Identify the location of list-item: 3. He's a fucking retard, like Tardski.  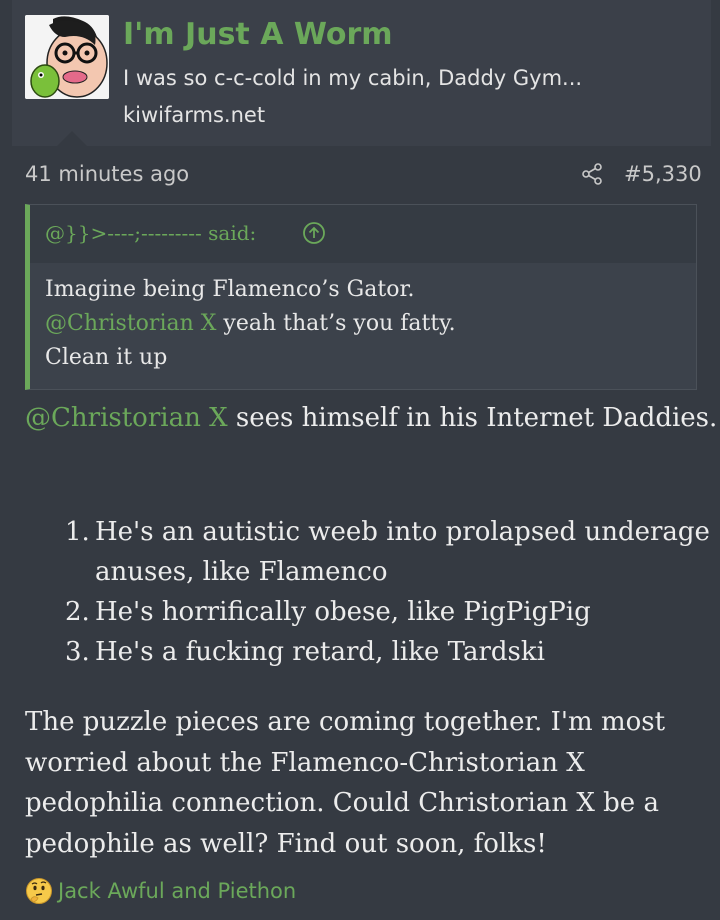
(370, 652).